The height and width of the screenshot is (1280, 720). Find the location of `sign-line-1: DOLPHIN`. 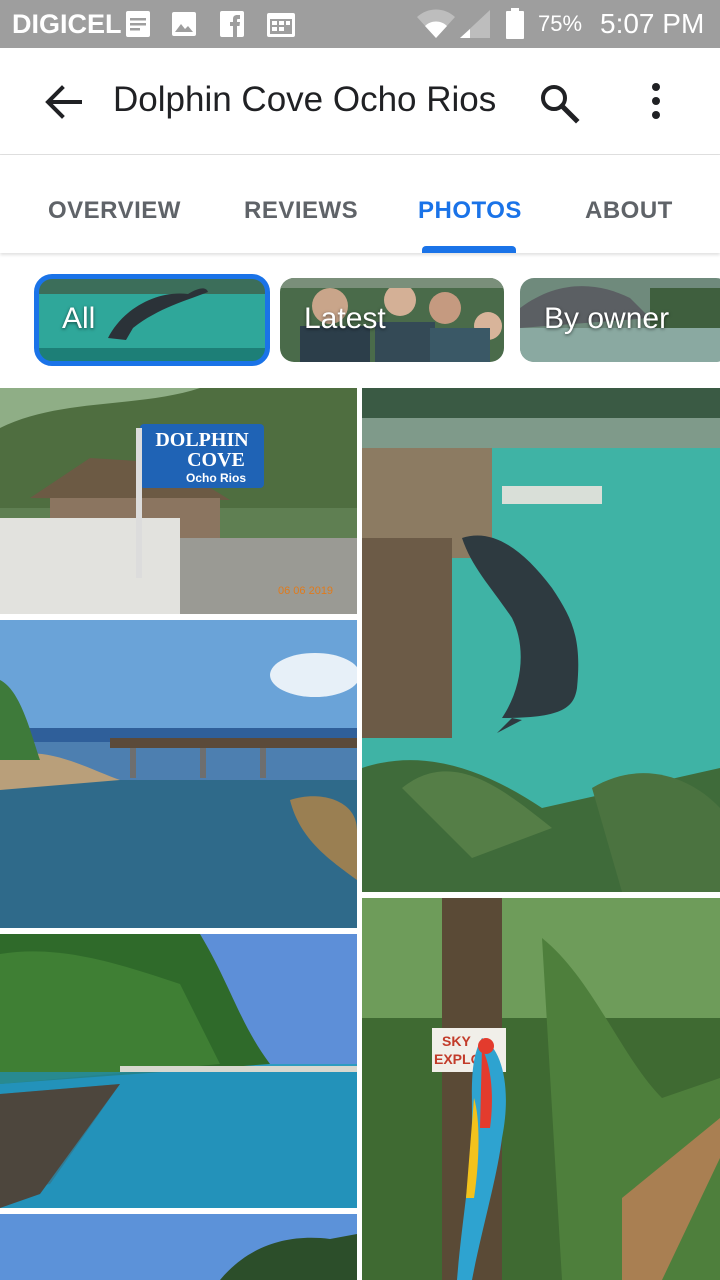

sign-line-1: DOLPHIN is located at coordinates (202, 440).